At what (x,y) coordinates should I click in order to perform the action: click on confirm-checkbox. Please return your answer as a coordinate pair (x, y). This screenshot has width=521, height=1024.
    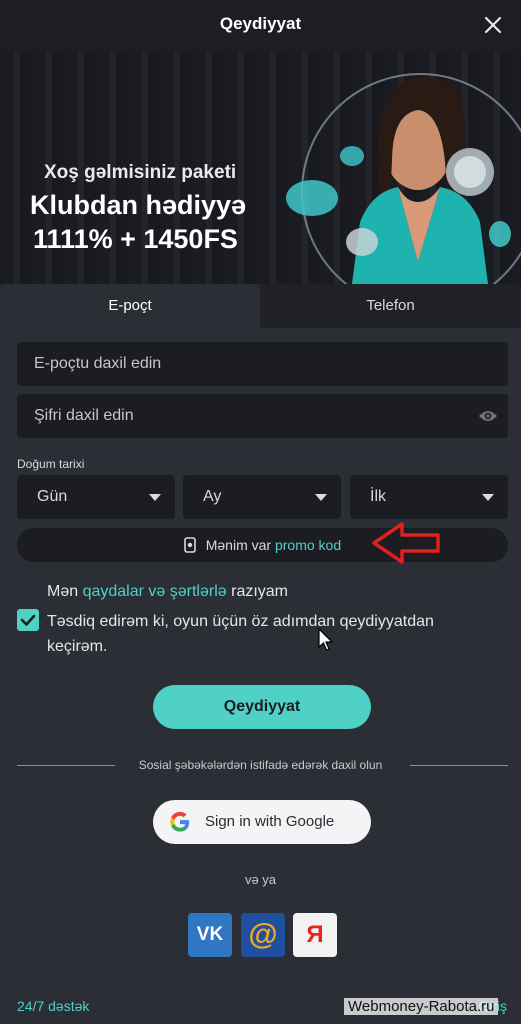
    Looking at the image, I should click on (28, 620).